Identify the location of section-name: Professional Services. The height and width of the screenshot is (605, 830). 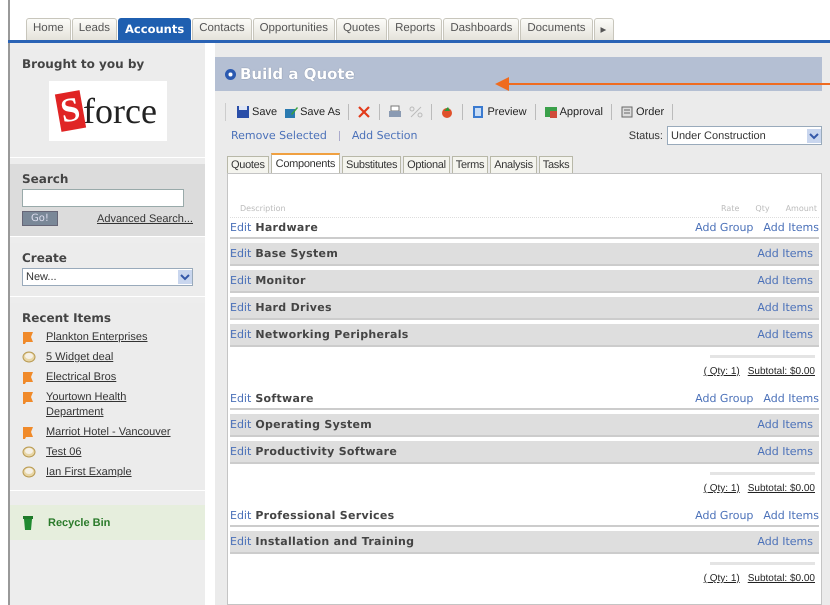
(325, 515).